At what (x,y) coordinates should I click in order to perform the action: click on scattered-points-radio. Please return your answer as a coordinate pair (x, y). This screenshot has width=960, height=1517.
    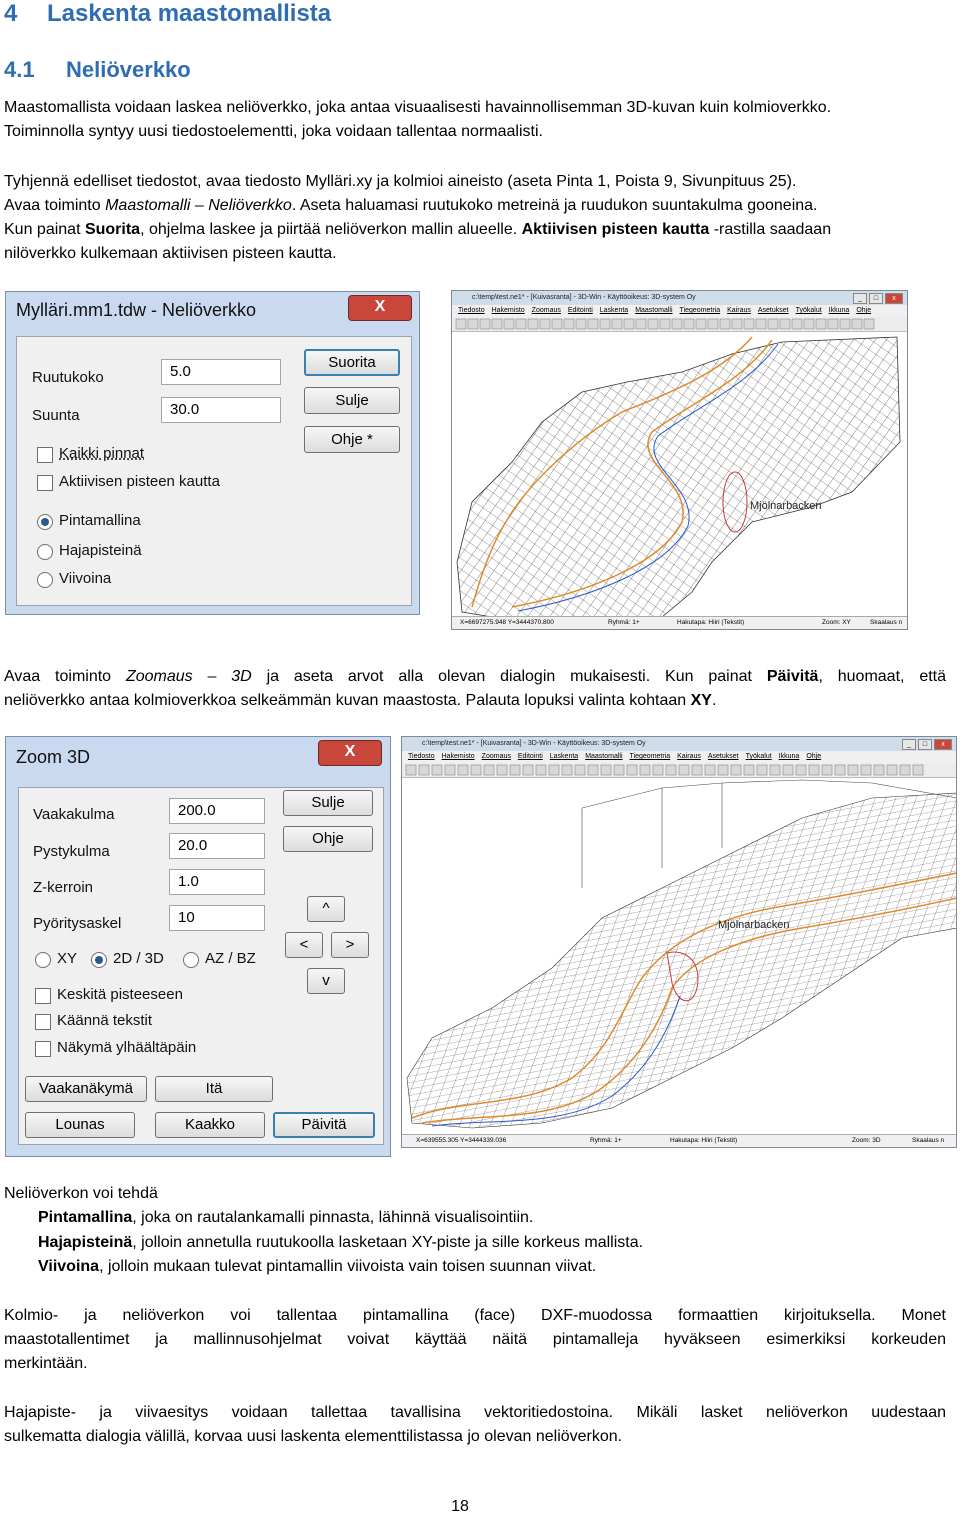
    Looking at the image, I should click on (45, 552).